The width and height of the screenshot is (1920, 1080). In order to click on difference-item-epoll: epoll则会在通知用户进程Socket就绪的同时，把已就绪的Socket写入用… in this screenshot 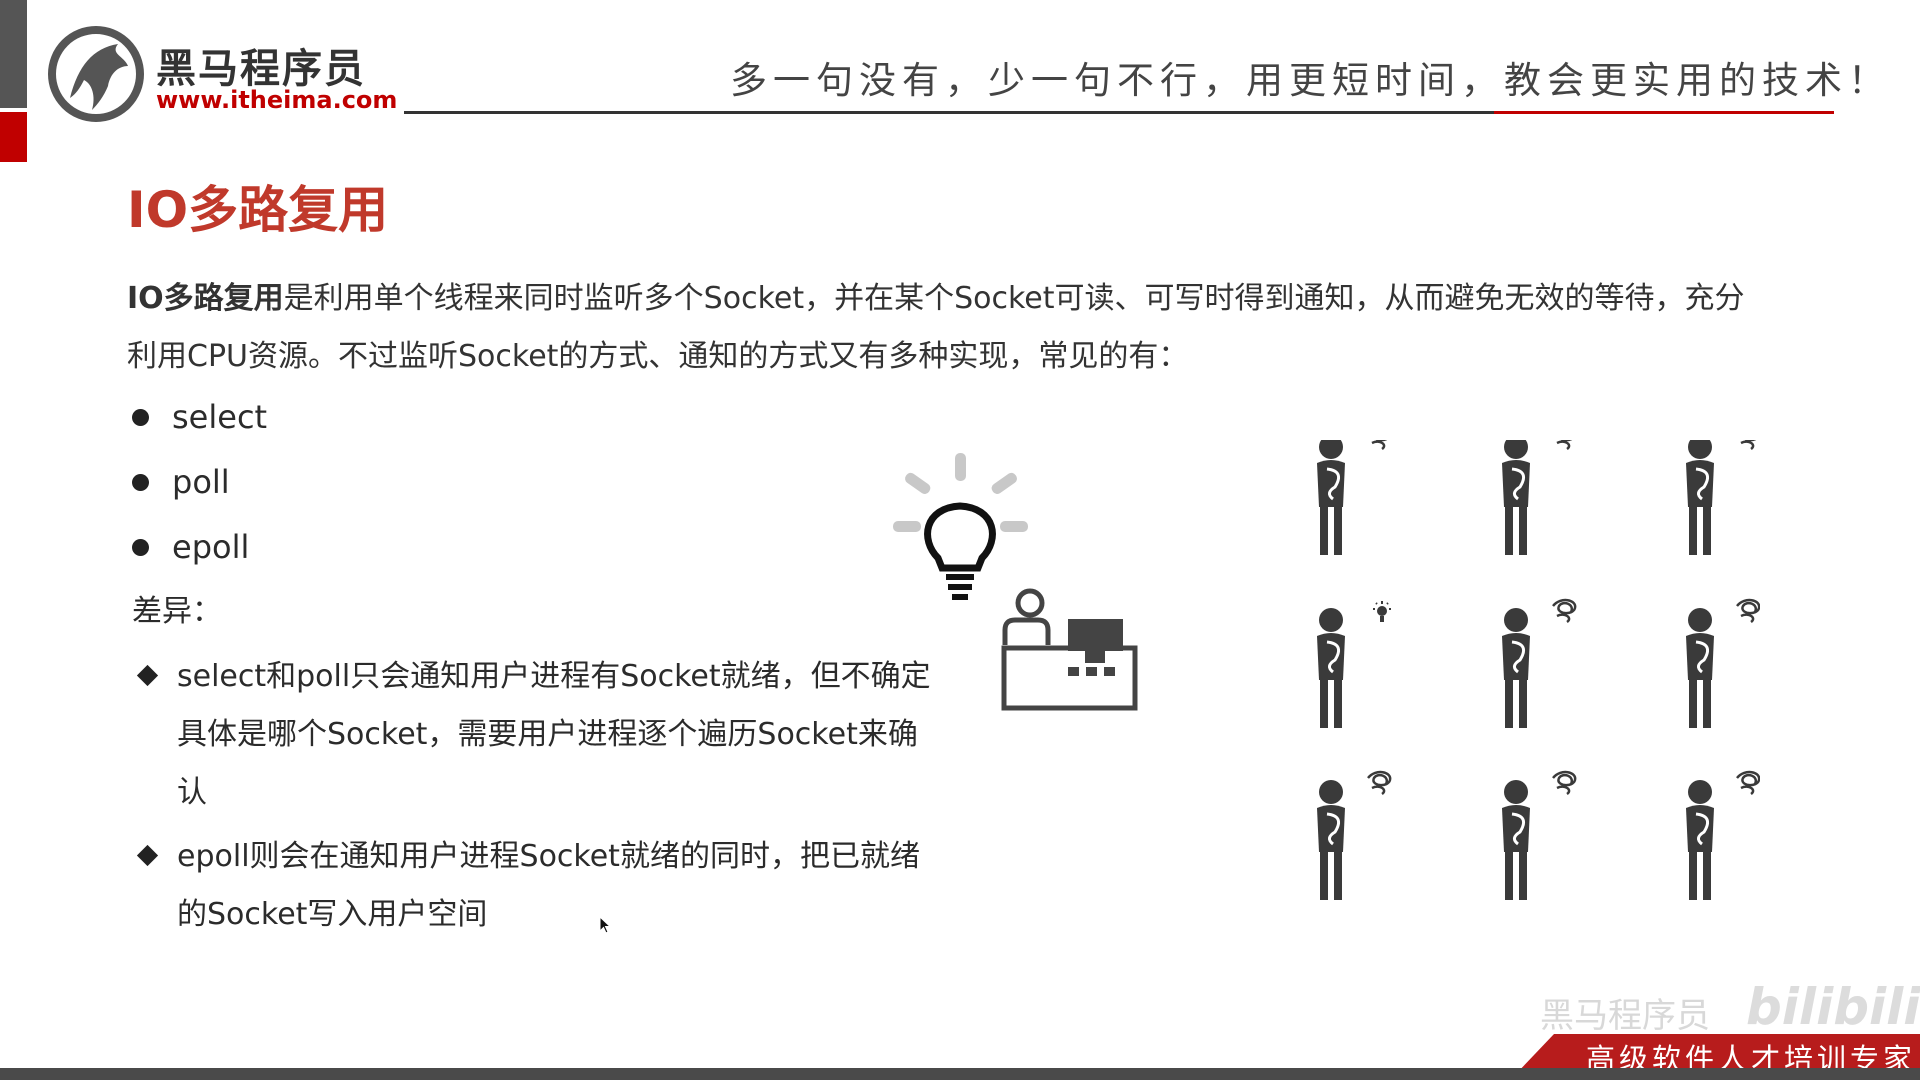, I will do `click(535, 886)`.